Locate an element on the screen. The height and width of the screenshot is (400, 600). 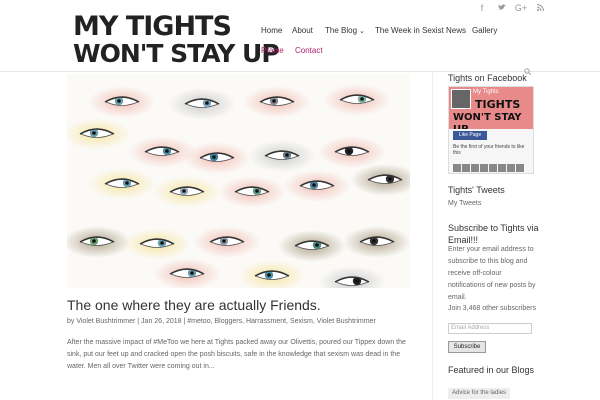
tweets-heading: Tights' Tweets is located at coordinates (476, 190).